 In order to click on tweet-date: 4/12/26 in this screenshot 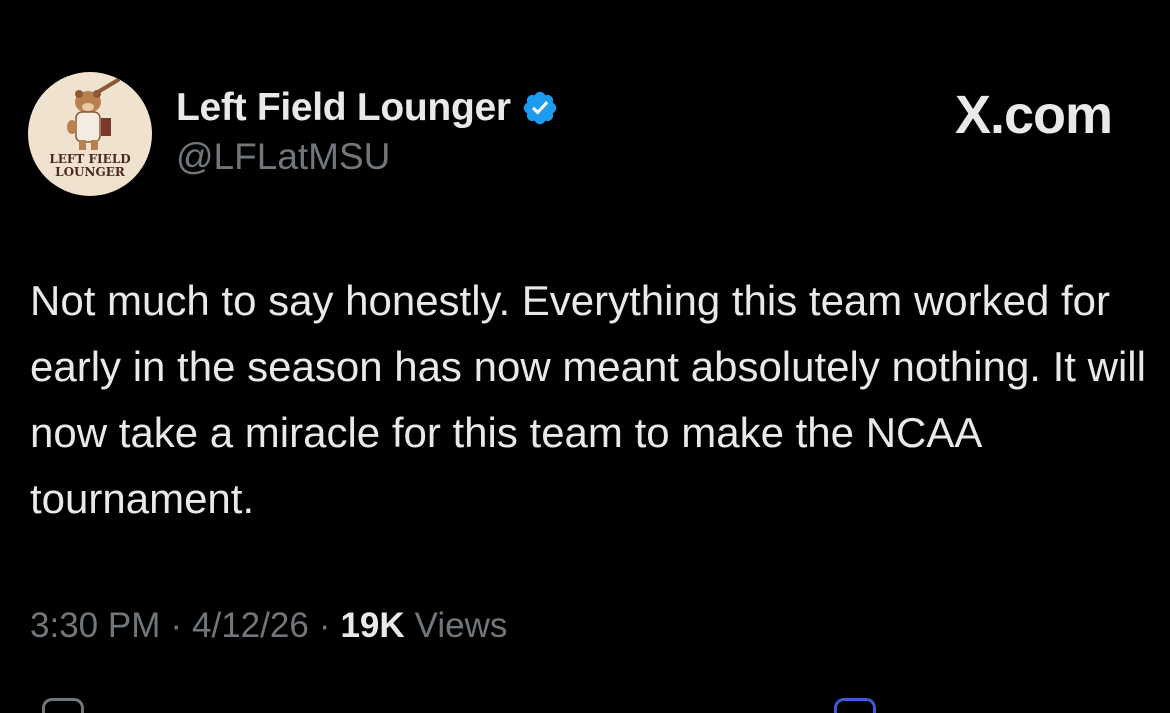, I will do `click(250, 626)`.